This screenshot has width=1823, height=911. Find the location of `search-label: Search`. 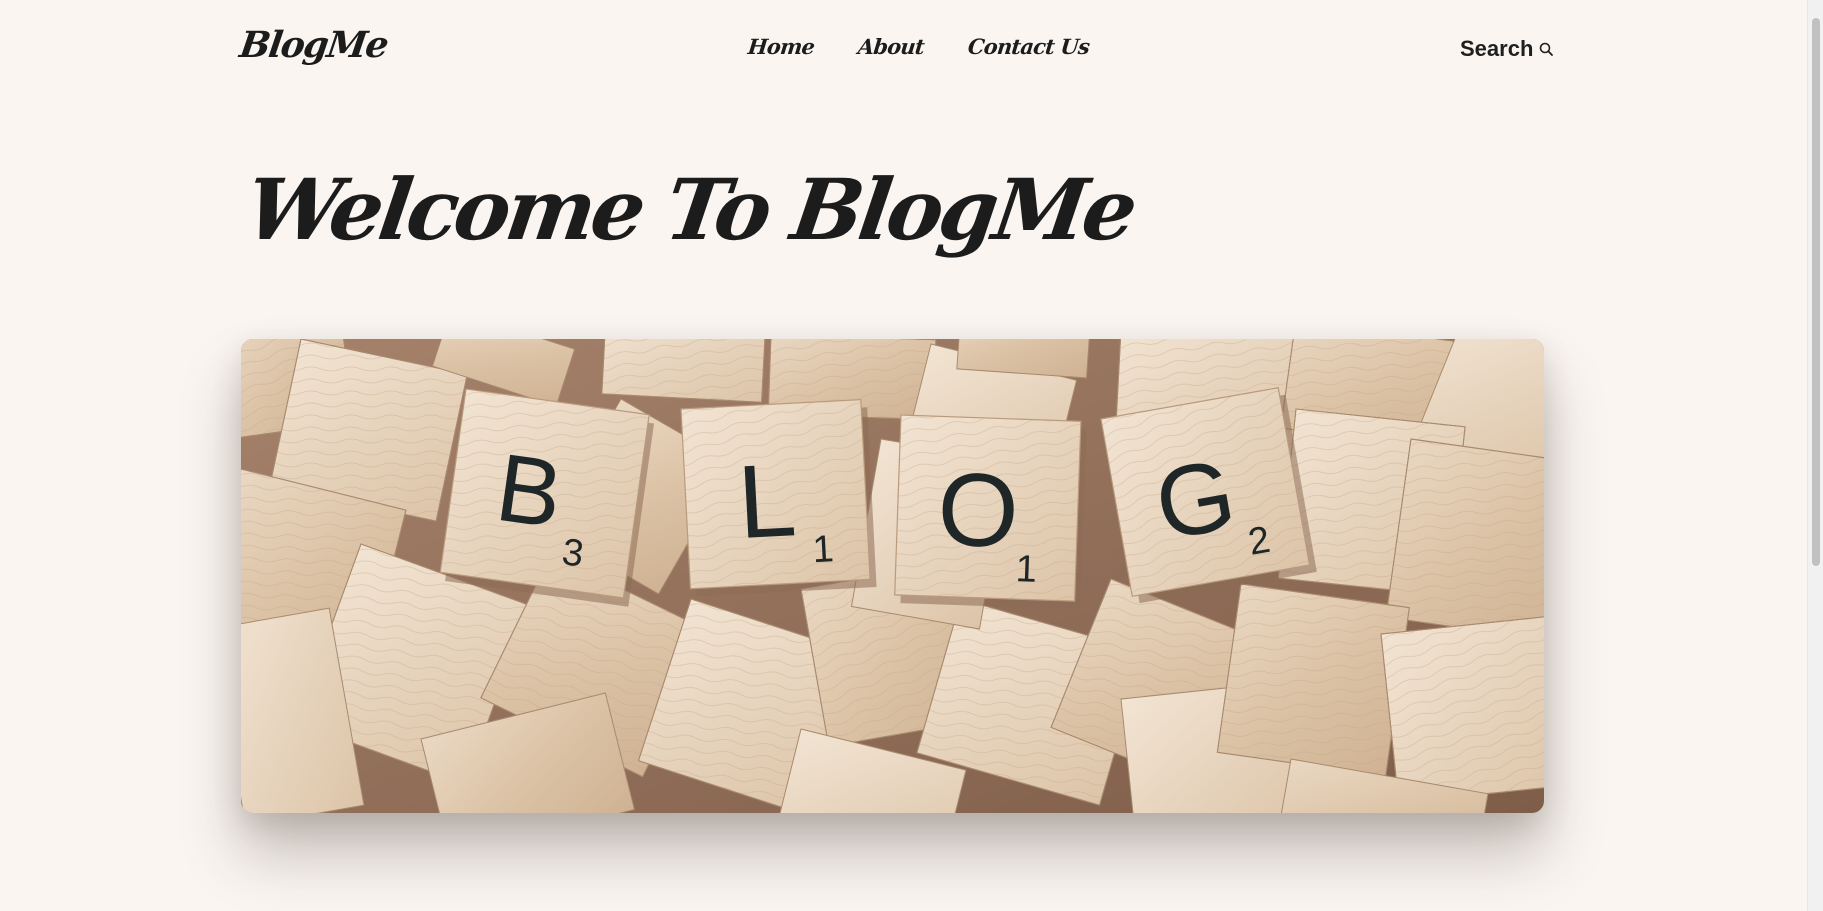

search-label: Search is located at coordinates (1497, 48).